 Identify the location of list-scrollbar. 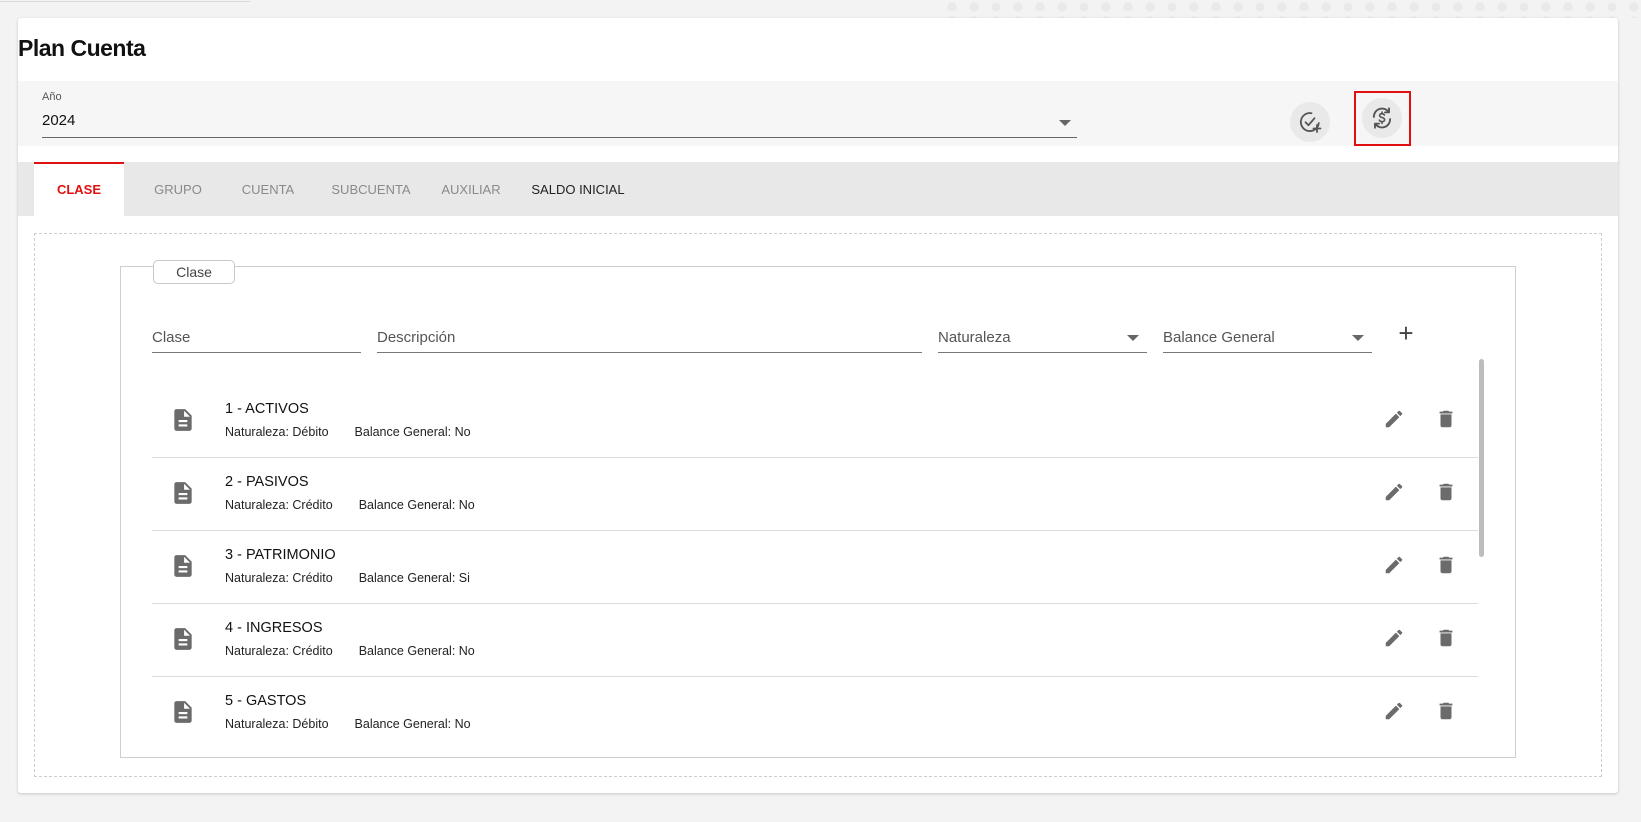
(1481, 458).